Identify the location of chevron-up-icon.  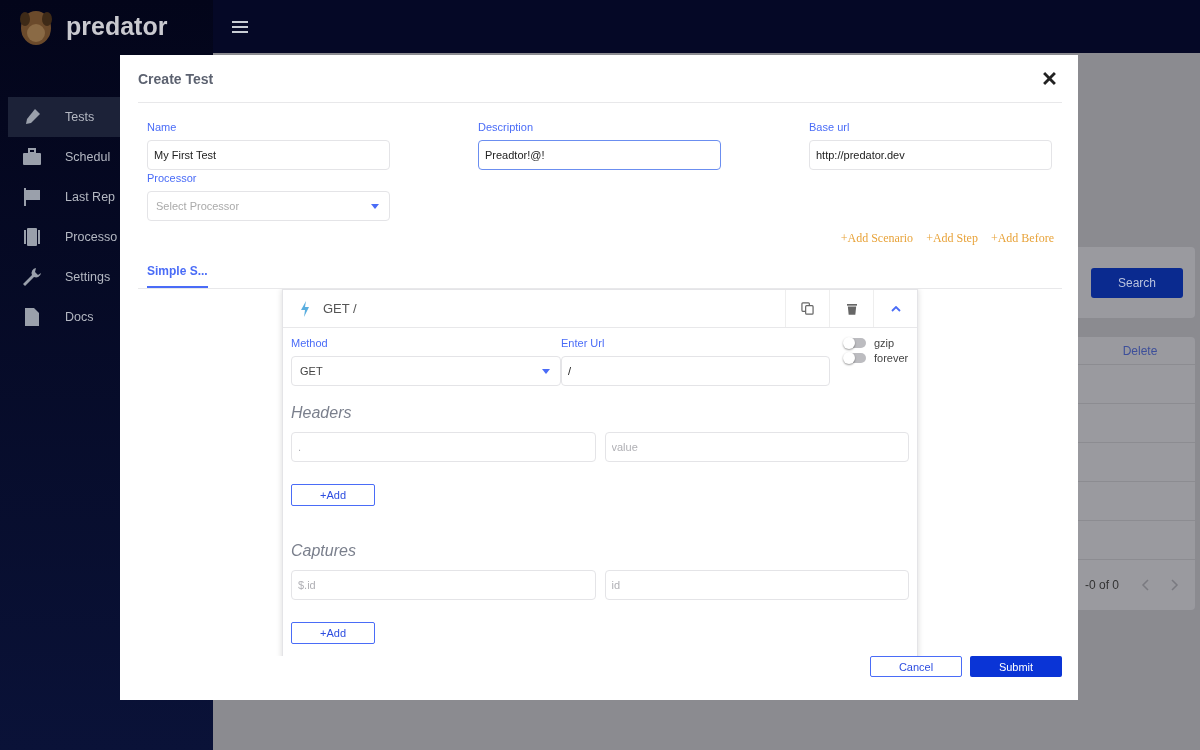
(895, 308).